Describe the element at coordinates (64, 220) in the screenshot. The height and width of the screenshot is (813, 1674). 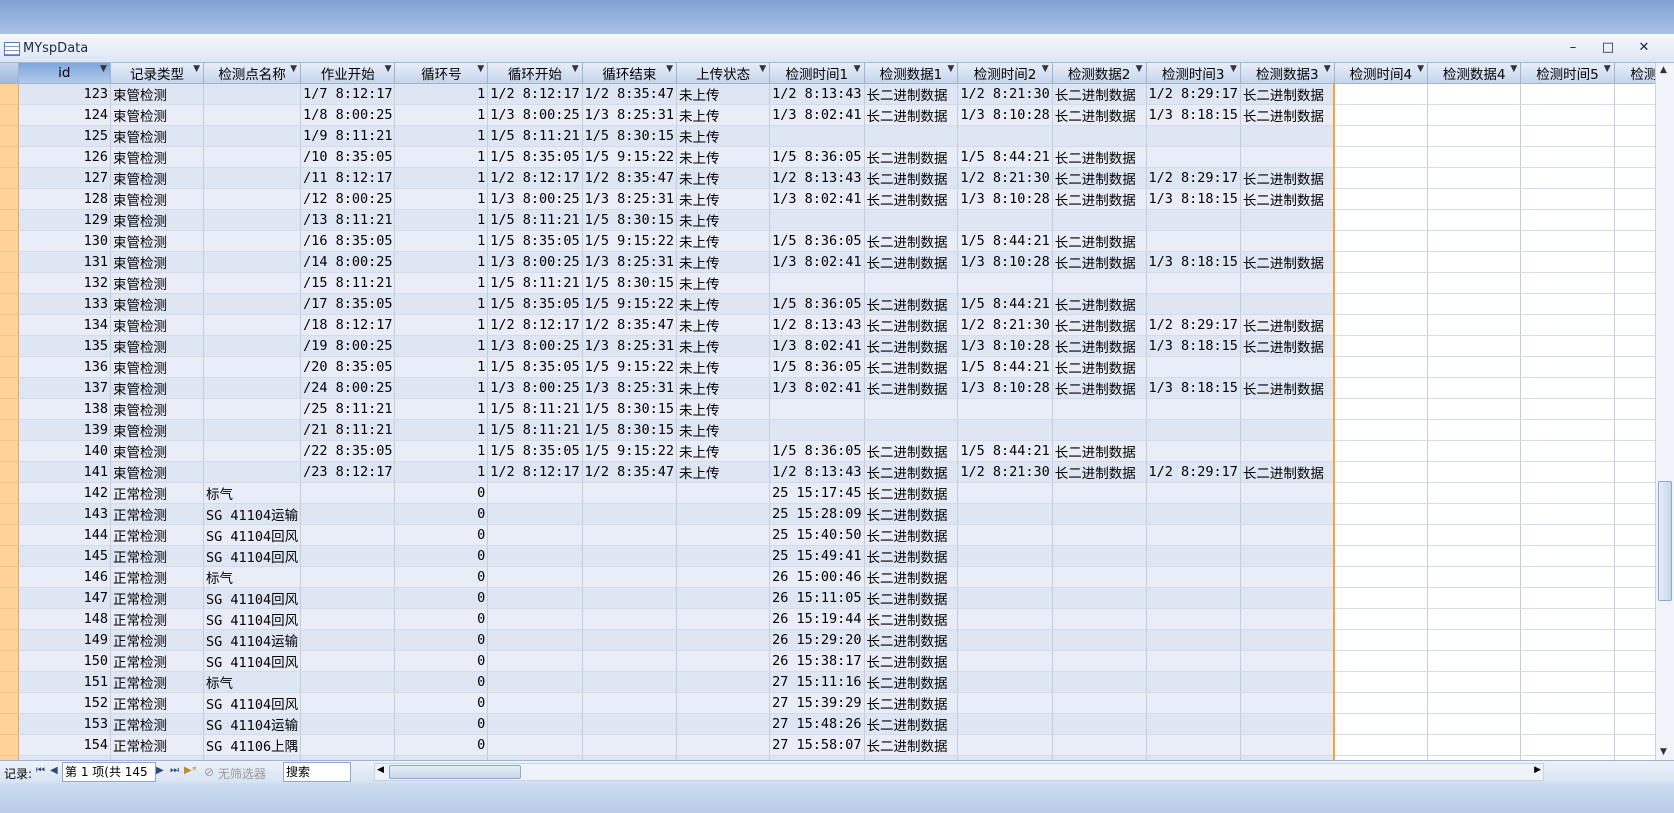
I see `table-cell: 129` at that location.